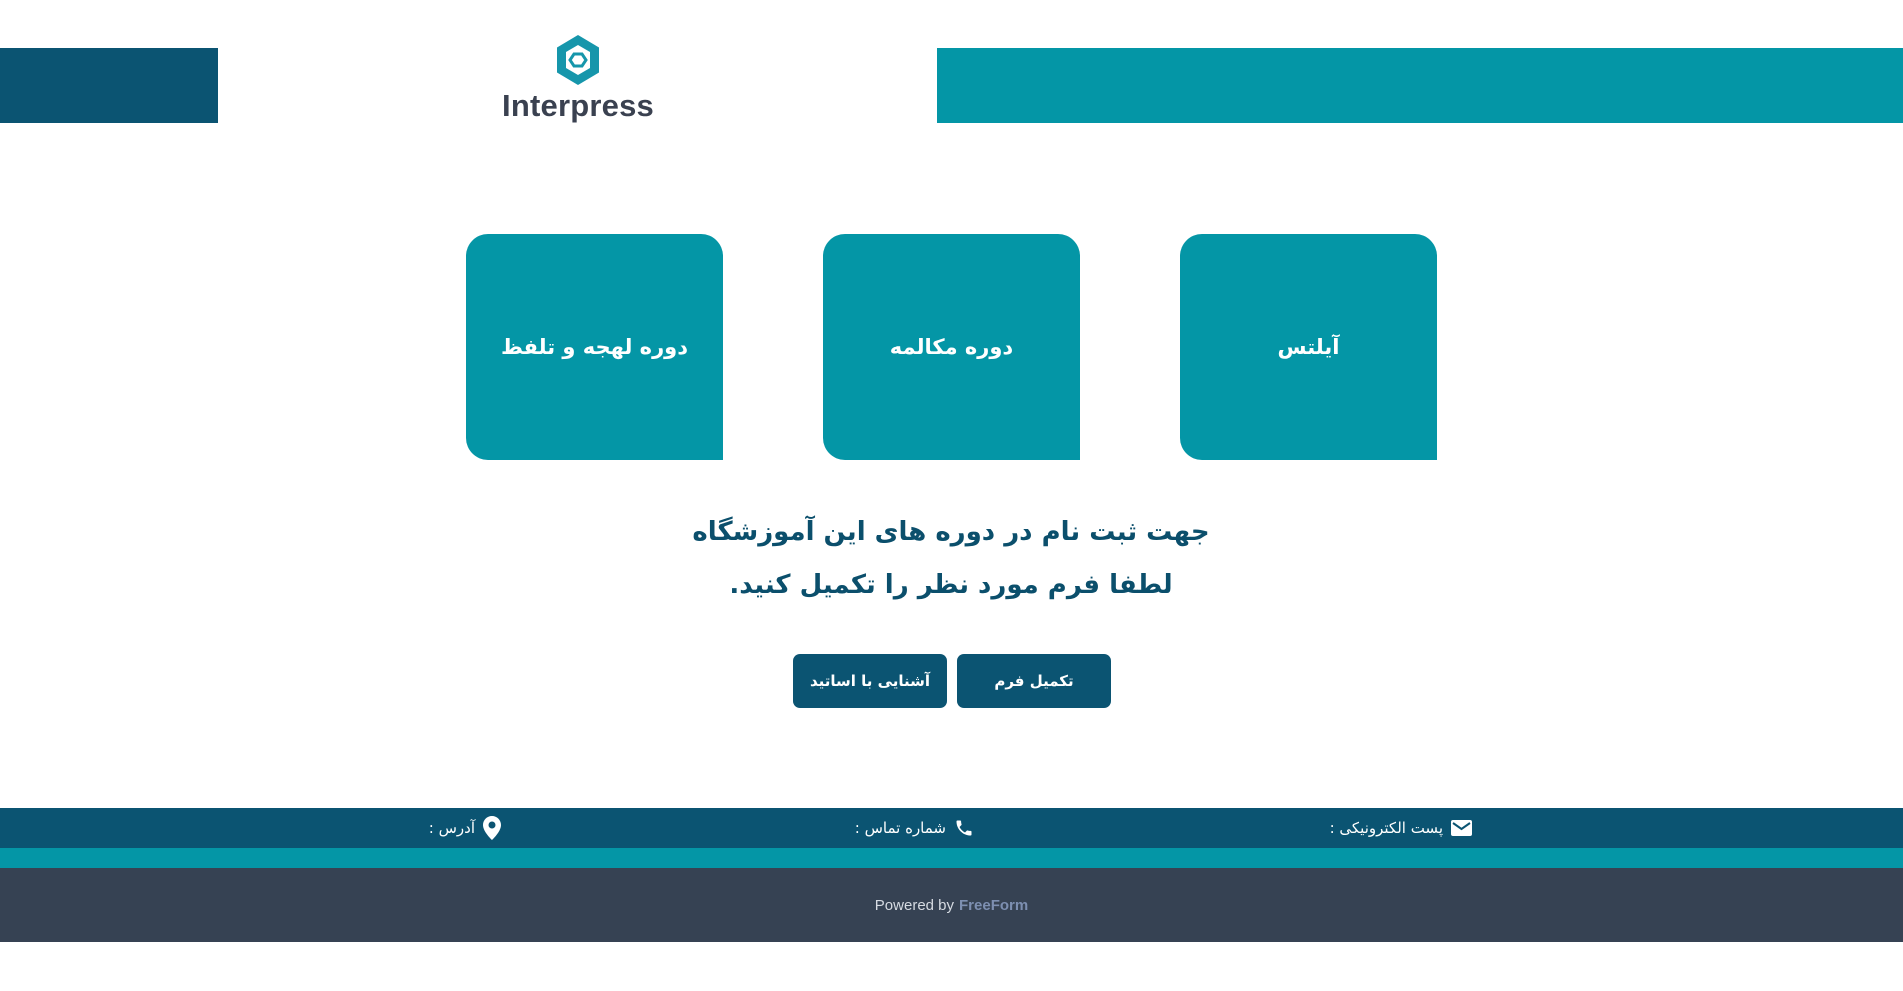 Image resolution: width=1903 pixels, height=991 pixels. Describe the element at coordinates (951, 858) in the screenshot. I see `footer-teal-strip` at that location.